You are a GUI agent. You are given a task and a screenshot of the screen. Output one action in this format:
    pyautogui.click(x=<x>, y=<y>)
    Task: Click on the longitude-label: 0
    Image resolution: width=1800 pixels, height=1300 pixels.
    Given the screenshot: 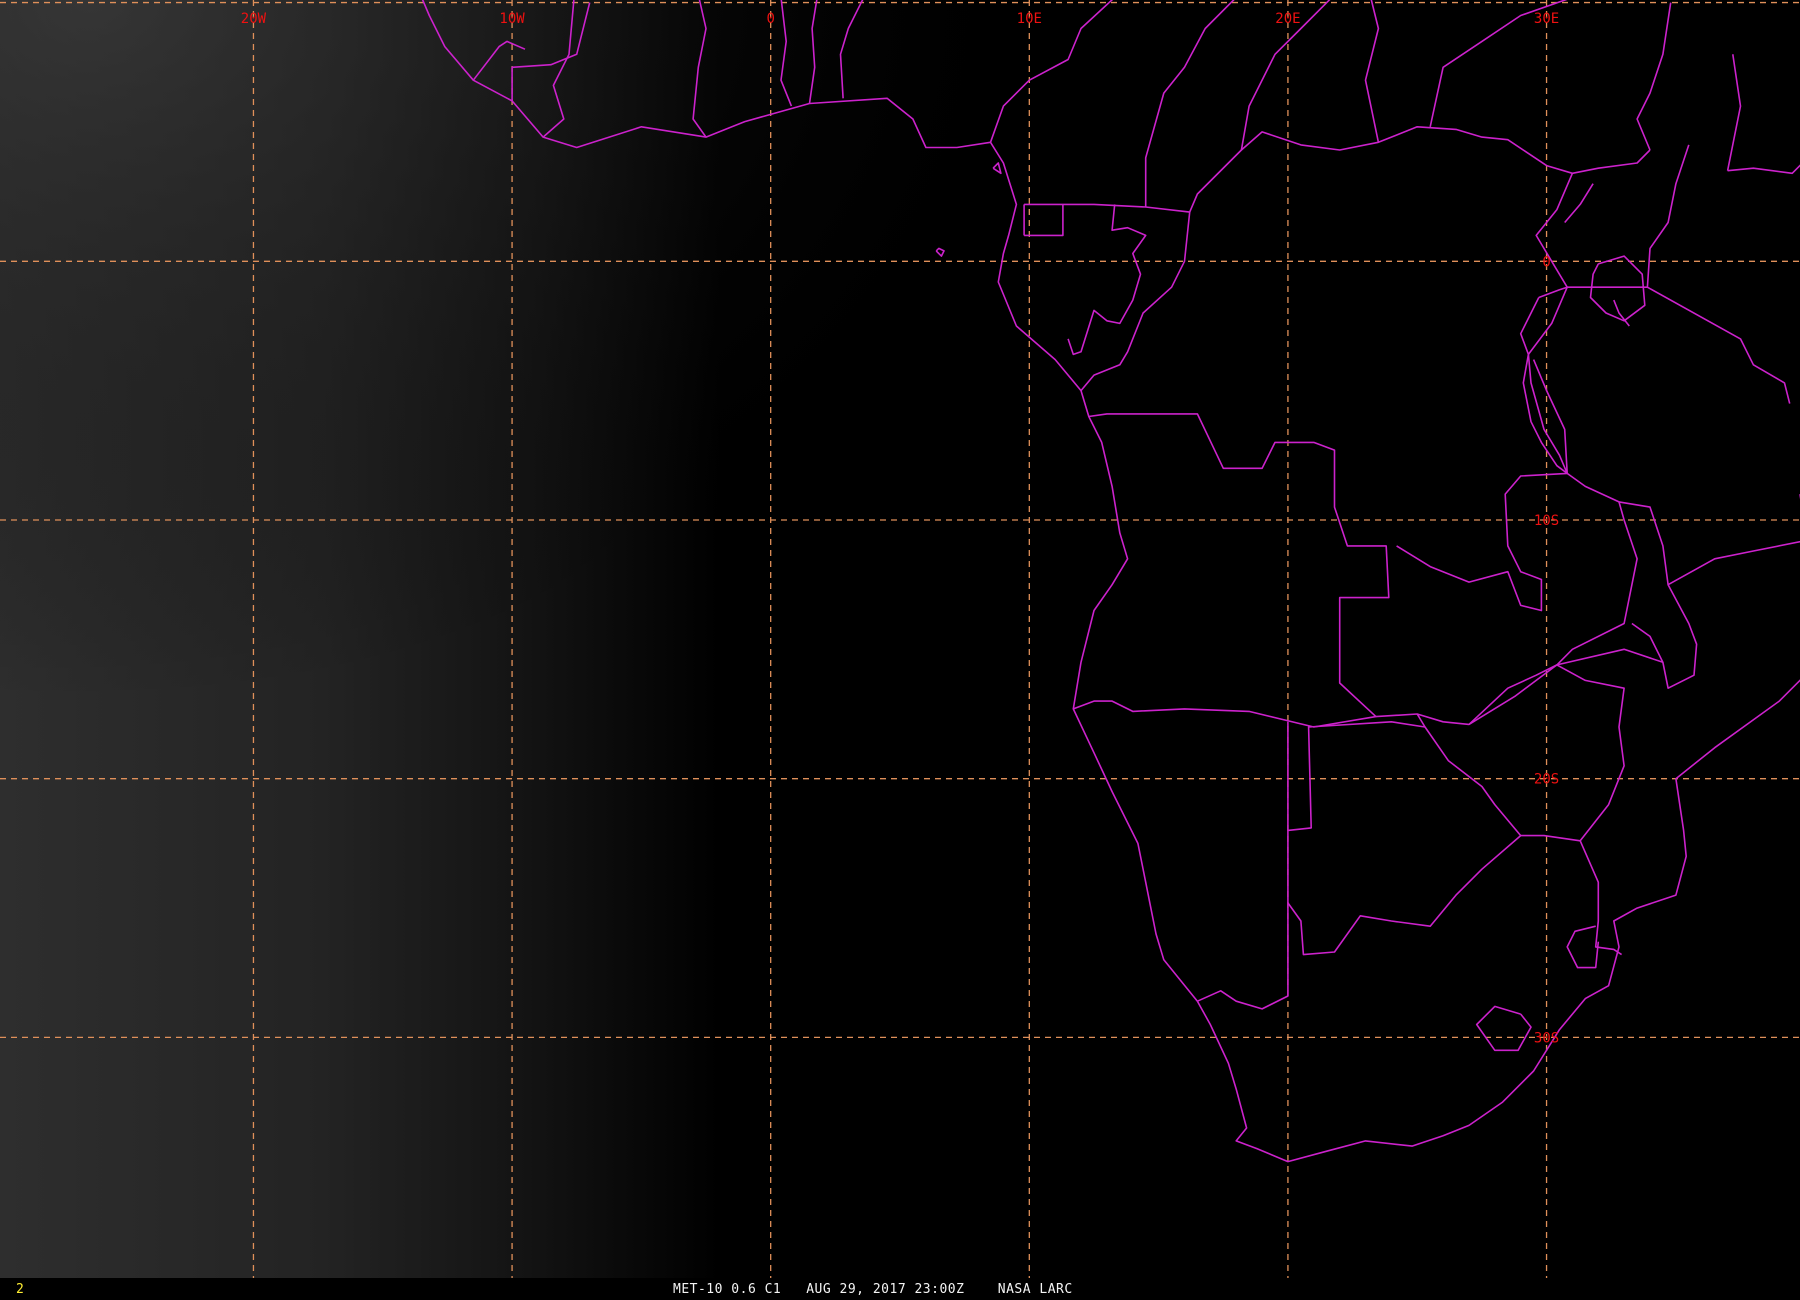 What is the action you would take?
    pyautogui.click(x=770, y=19)
    